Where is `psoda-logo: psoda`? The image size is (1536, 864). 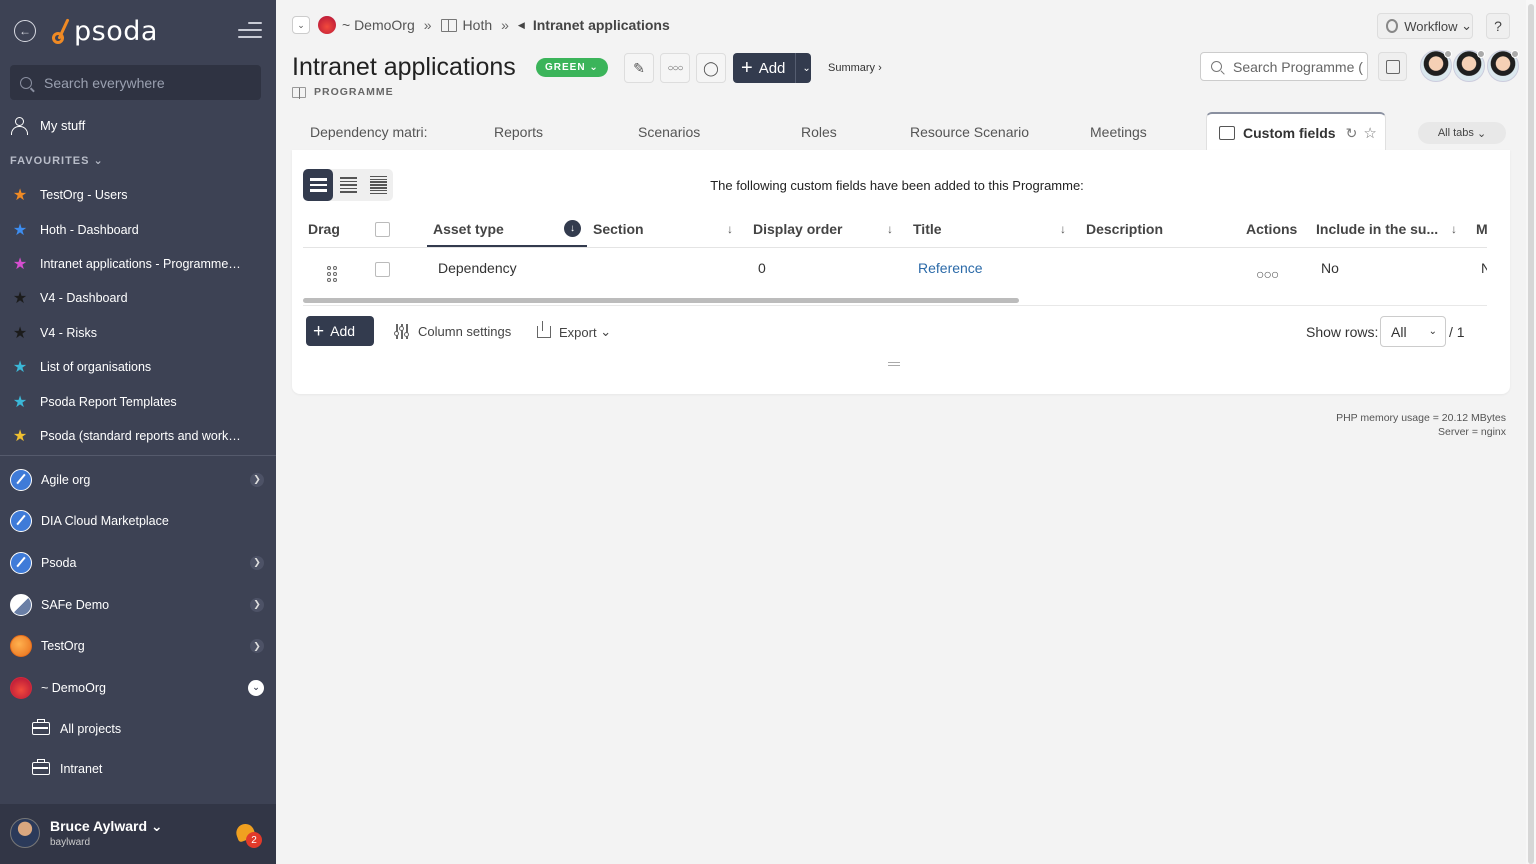
psoda-logo: psoda is located at coordinates (104, 31).